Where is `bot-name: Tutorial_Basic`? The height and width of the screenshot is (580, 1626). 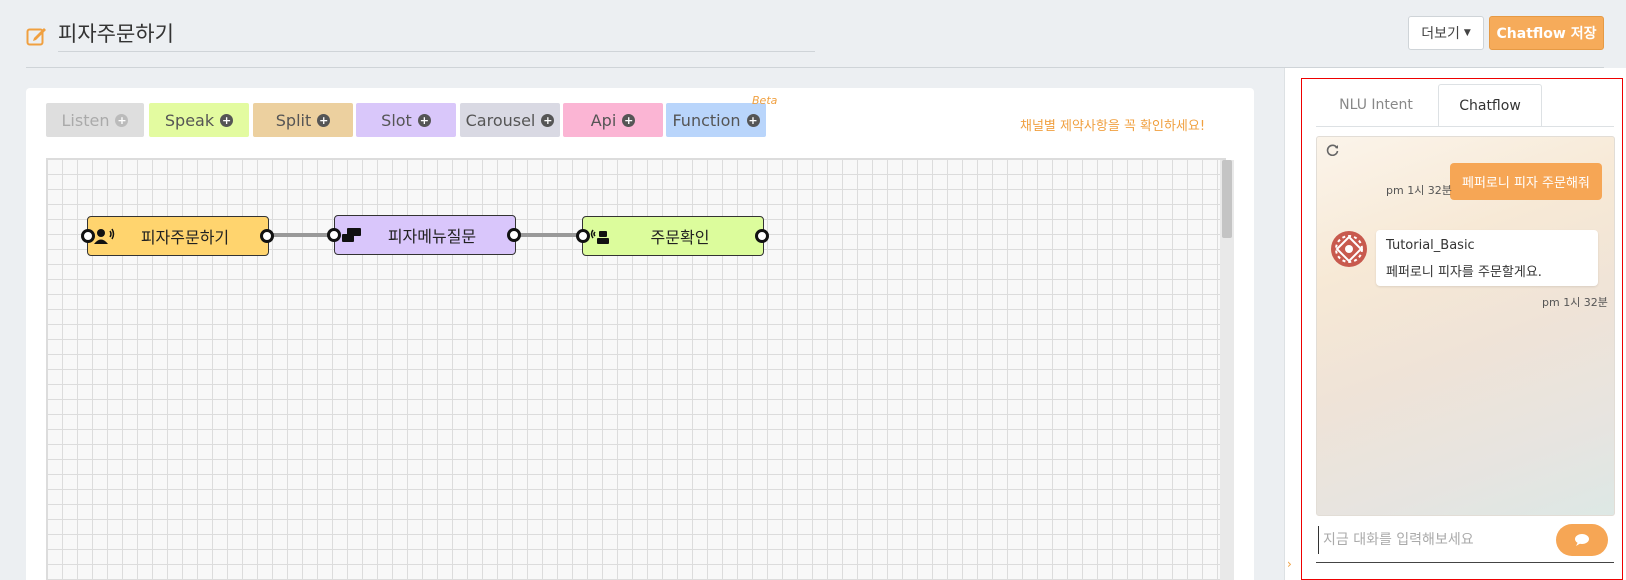
bot-name: Tutorial_Basic is located at coordinates (1430, 245).